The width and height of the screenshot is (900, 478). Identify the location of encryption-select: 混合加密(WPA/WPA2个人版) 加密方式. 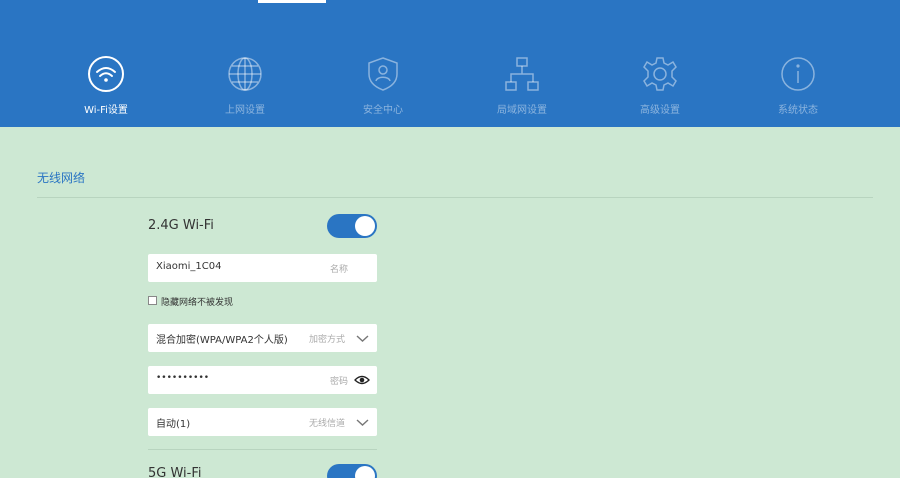
(262, 338).